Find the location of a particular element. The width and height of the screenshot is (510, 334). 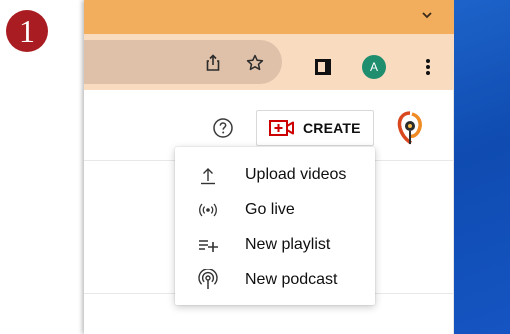

menu-item-label: Upload videos is located at coordinates (296, 174).